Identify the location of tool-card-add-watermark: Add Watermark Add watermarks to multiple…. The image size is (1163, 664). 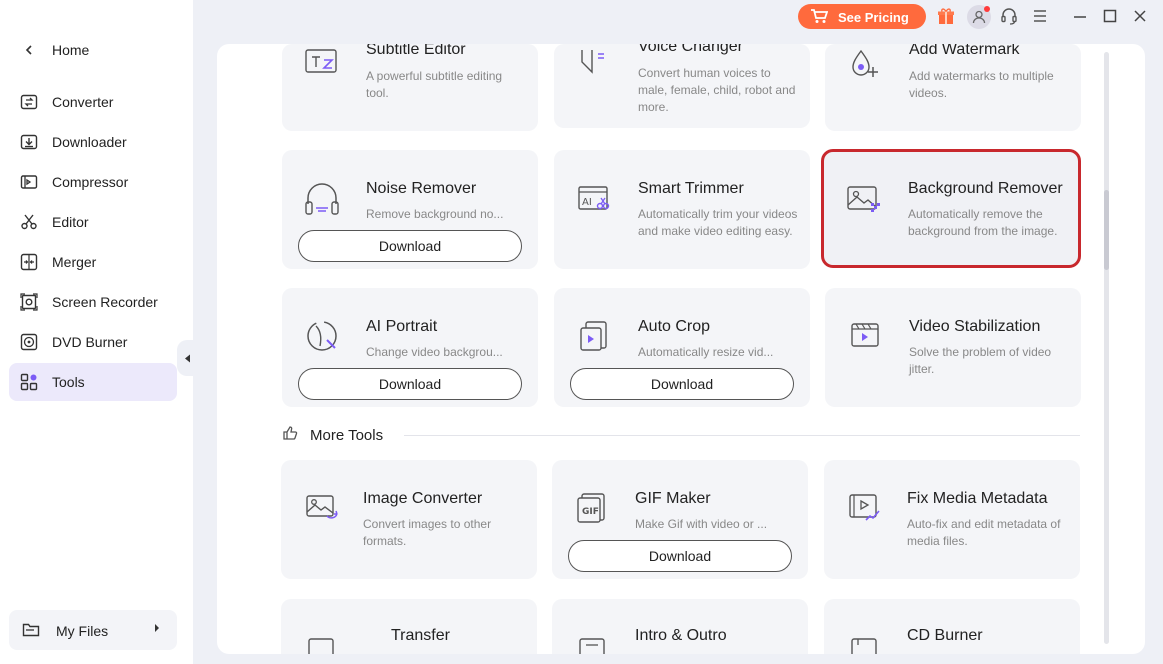
(953, 87).